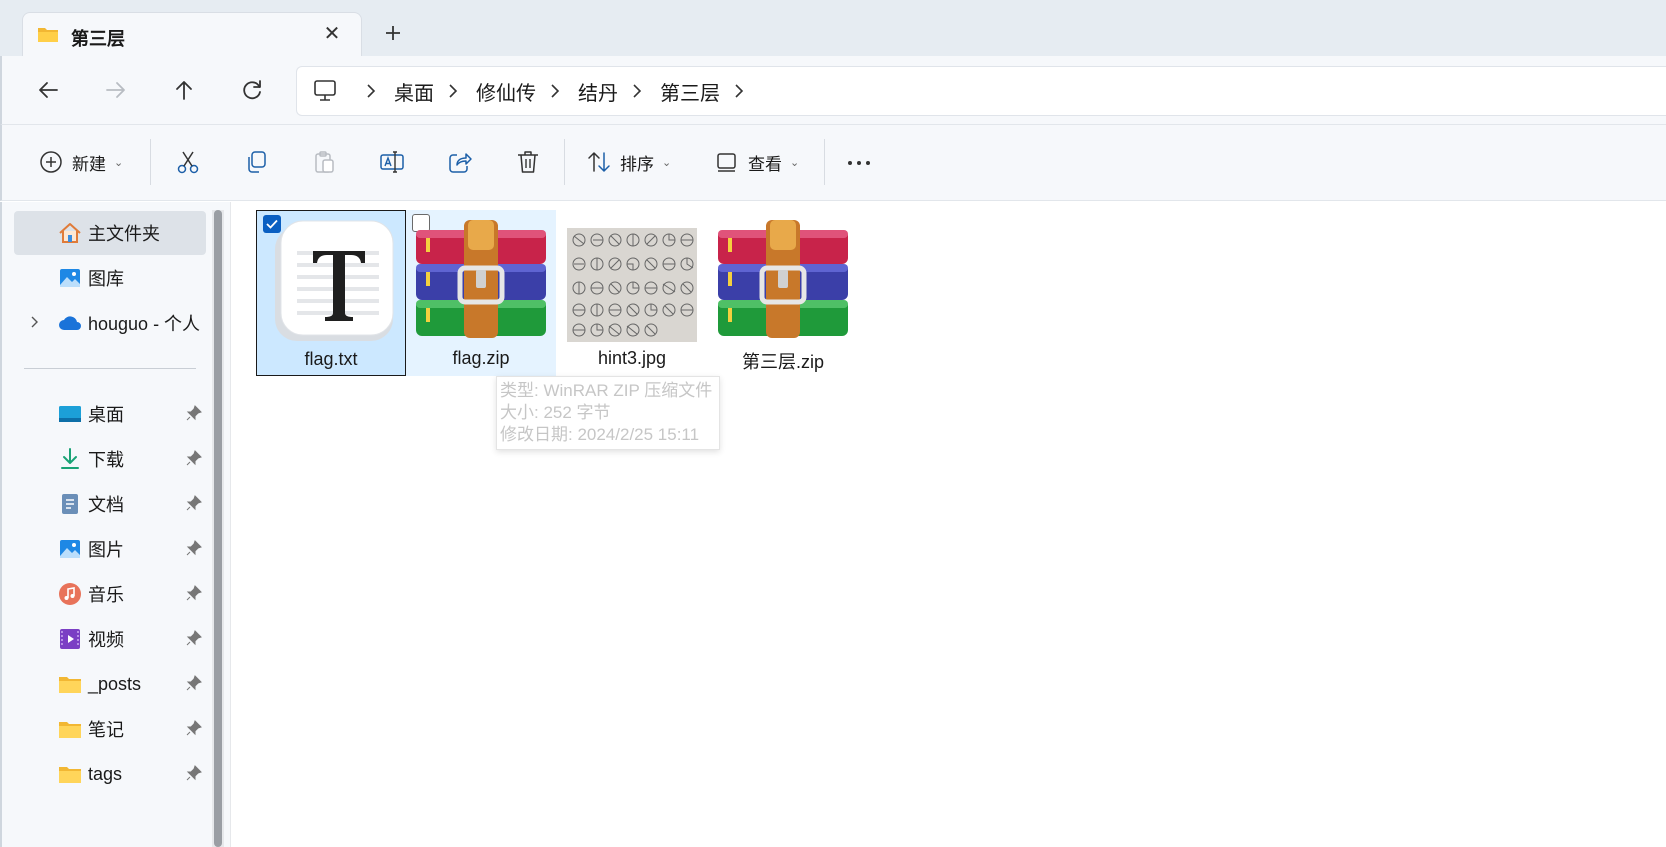  I want to click on sidebar-item-label: 视频, so click(106, 640).